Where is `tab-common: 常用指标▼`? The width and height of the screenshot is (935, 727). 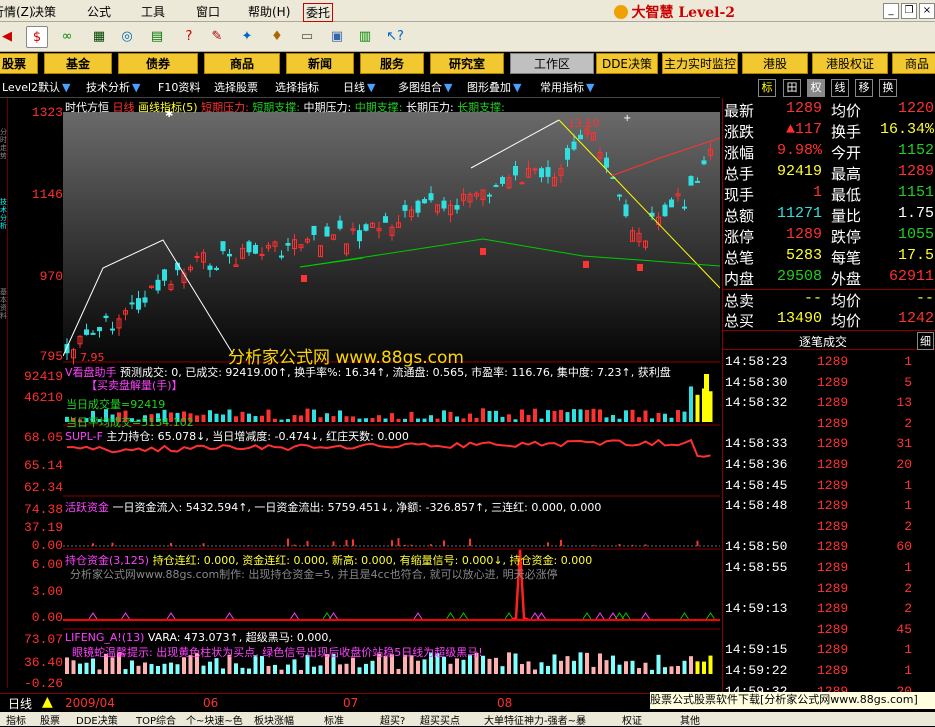
tab-common: 常用指标▼ is located at coordinates (567, 88).